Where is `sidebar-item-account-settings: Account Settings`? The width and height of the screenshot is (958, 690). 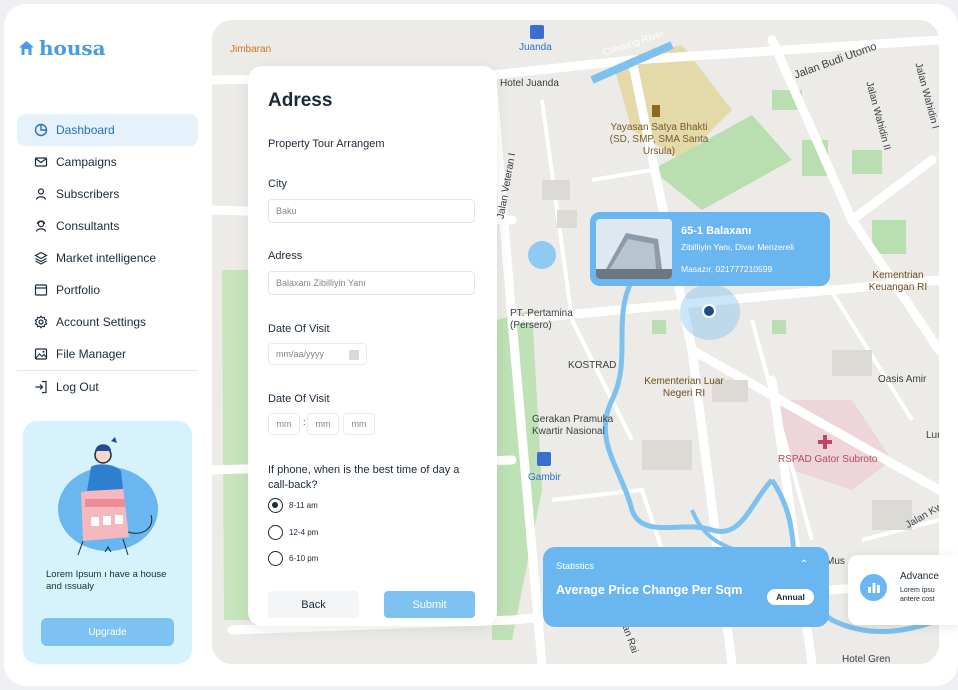 sidebar-item-account-settings: Account Settings is located at coordinates (107, 322).